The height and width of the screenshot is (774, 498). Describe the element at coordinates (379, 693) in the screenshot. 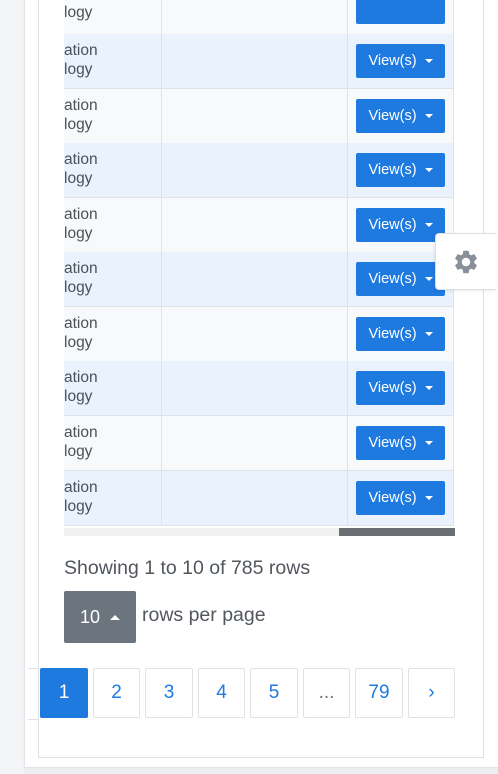

I see `page-79-button: 79` at that location.